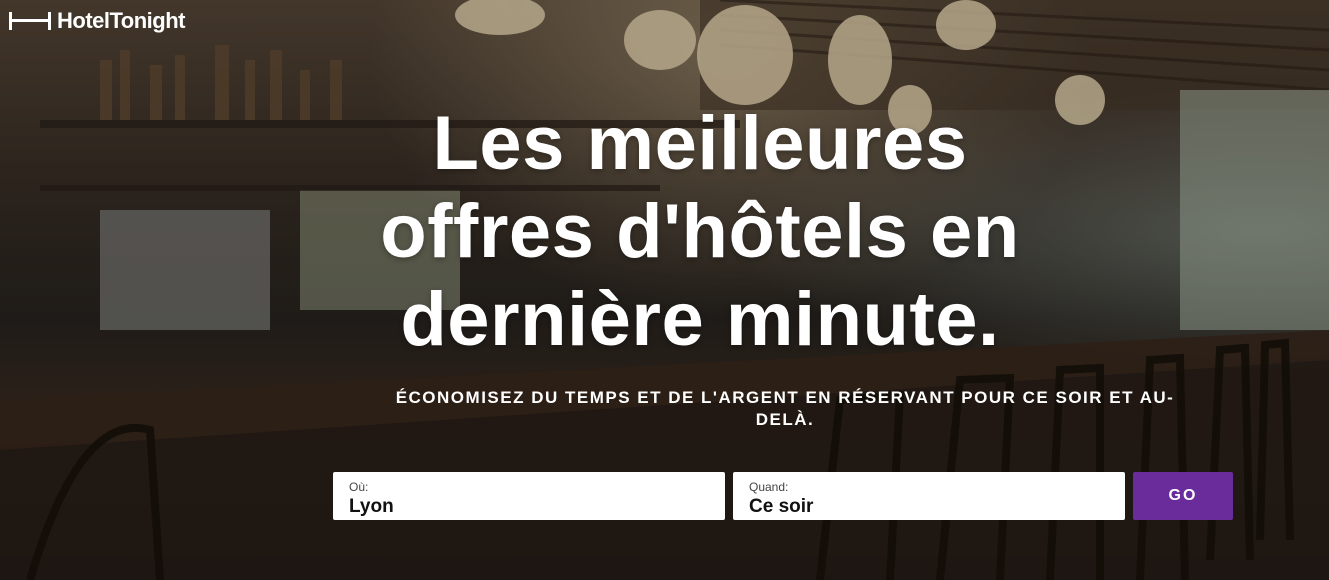  I want to click on bed-icon, so click(30, 21).